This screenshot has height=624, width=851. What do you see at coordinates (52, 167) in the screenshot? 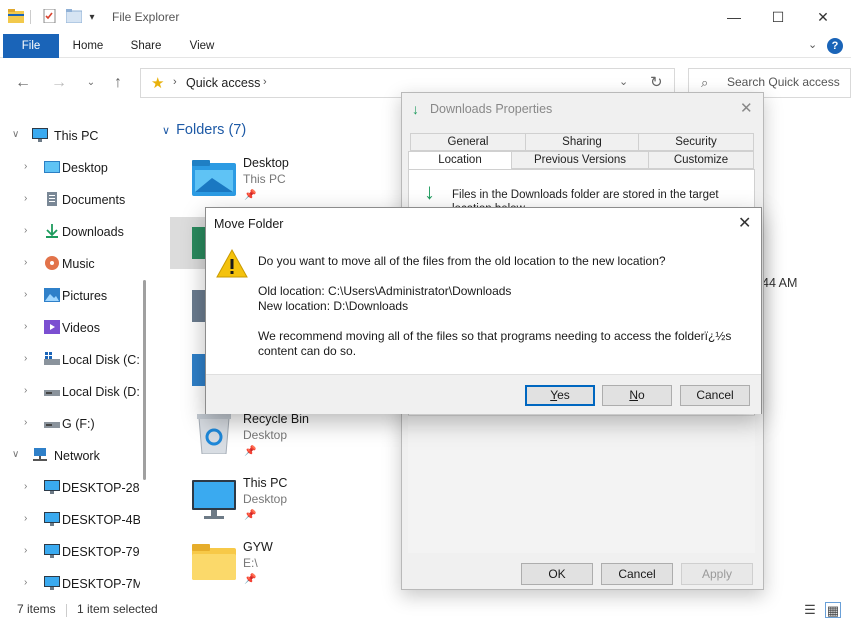
I see `desktop-icon` at bounding box center [52, 167].